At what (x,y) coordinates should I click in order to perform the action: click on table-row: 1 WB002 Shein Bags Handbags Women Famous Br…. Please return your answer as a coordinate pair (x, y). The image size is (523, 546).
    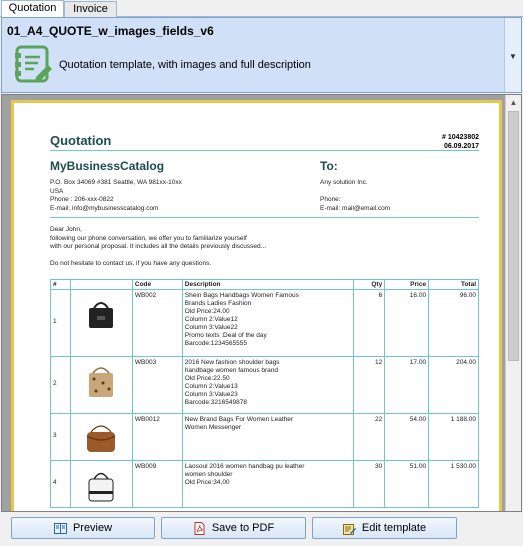
    Looking at the image, I should click on (264, 323).